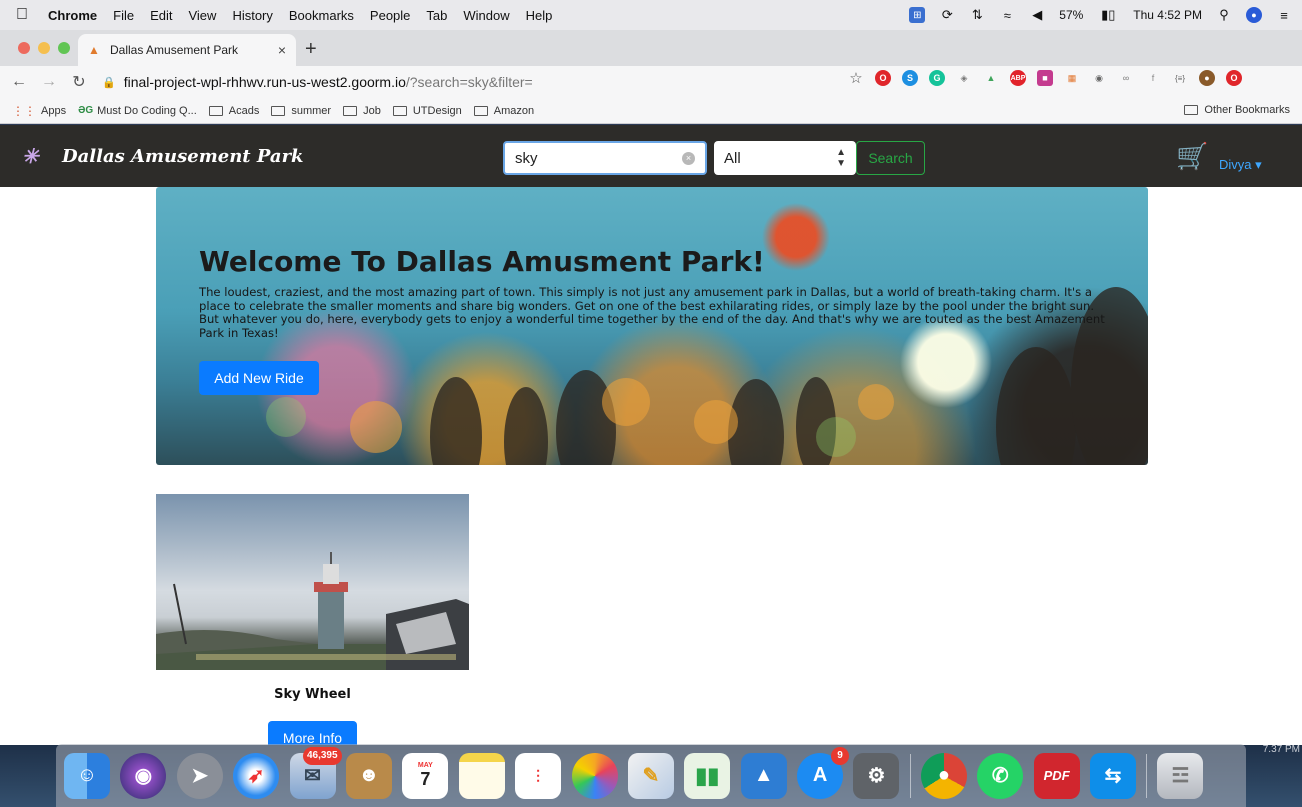 The width and height of the screenshot is (1302, 807). Describe the element at coordinates (1000, 775) in the screenshot. I see `whatsapp-icon: ✆` at that location.